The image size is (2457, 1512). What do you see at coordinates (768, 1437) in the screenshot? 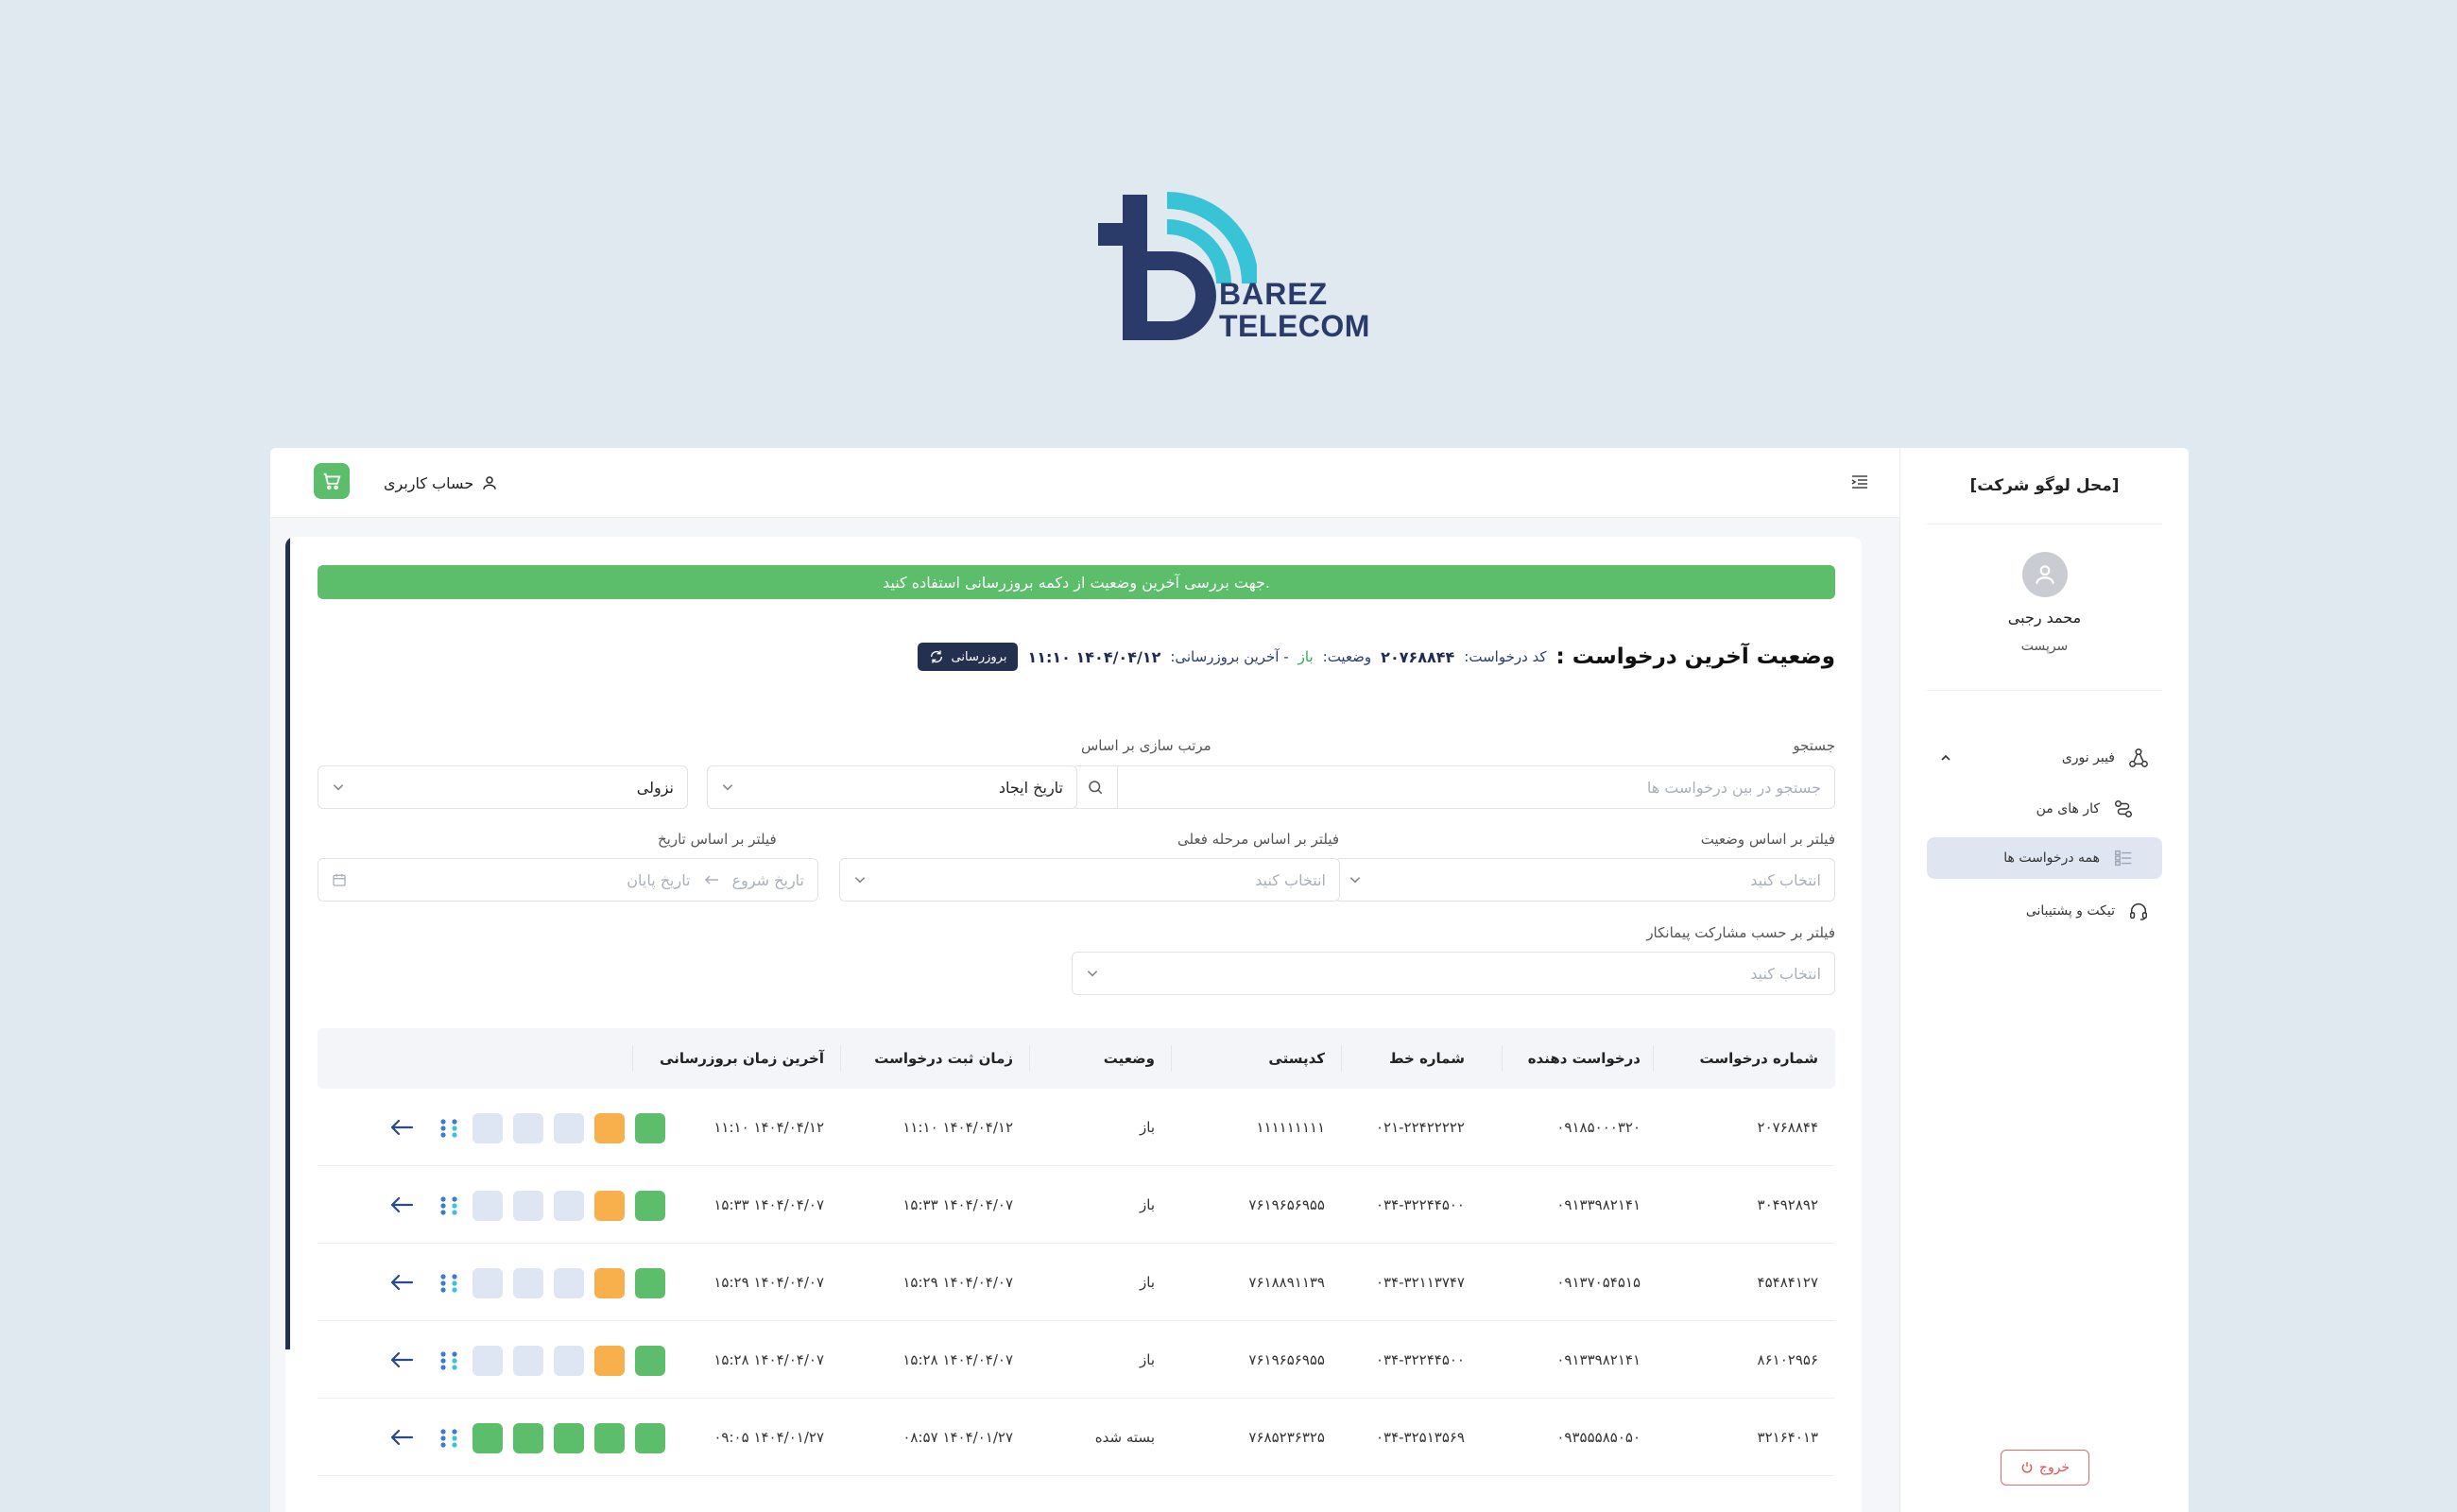
I see `cell-updated-at: ۱۴۰۴/۰۱/۲۷ ۰۹:۰۵` at bounding box center [768, 1437].